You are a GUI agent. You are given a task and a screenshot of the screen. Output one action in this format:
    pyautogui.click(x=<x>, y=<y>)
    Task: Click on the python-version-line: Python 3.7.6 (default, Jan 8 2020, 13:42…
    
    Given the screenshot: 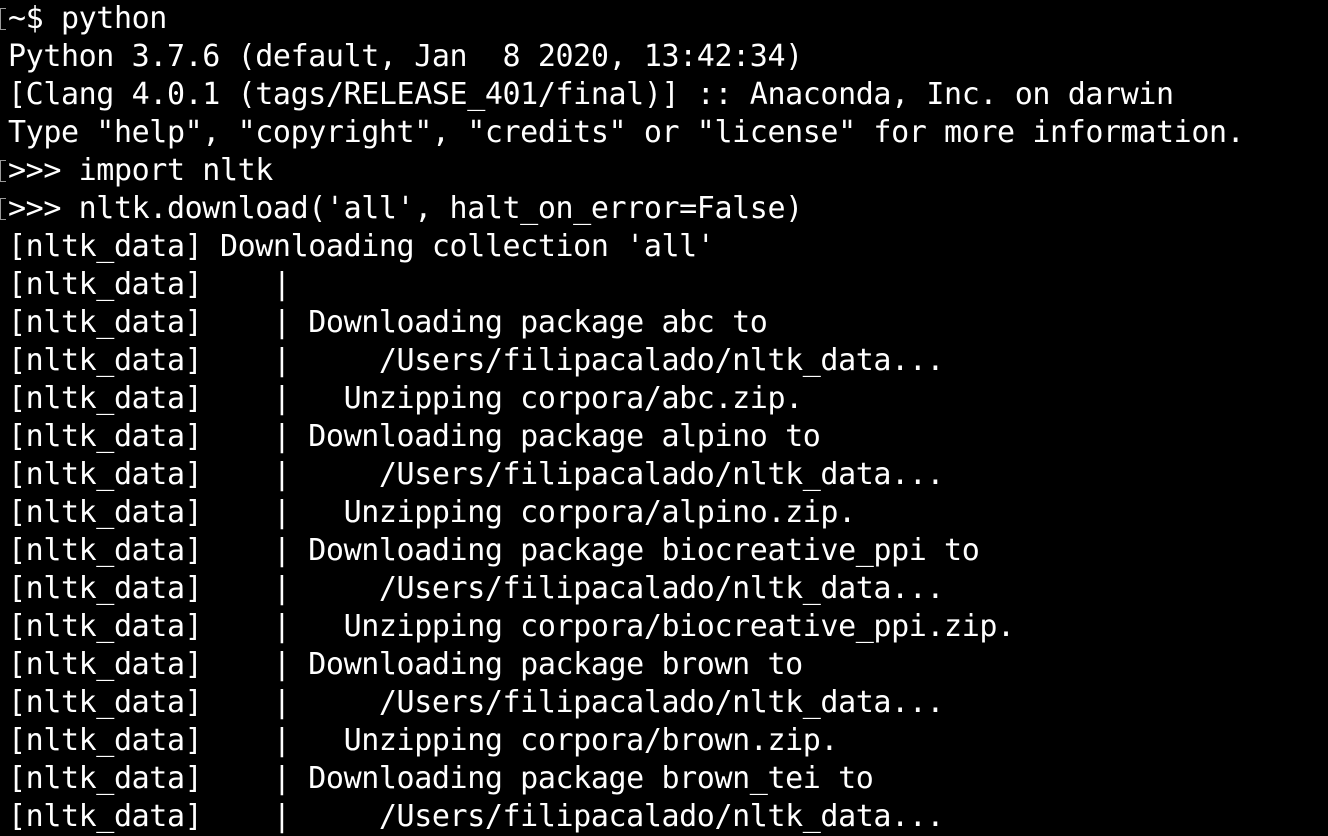 What is the action you would take?
    pyautogui.click(x=405, y=56)
    